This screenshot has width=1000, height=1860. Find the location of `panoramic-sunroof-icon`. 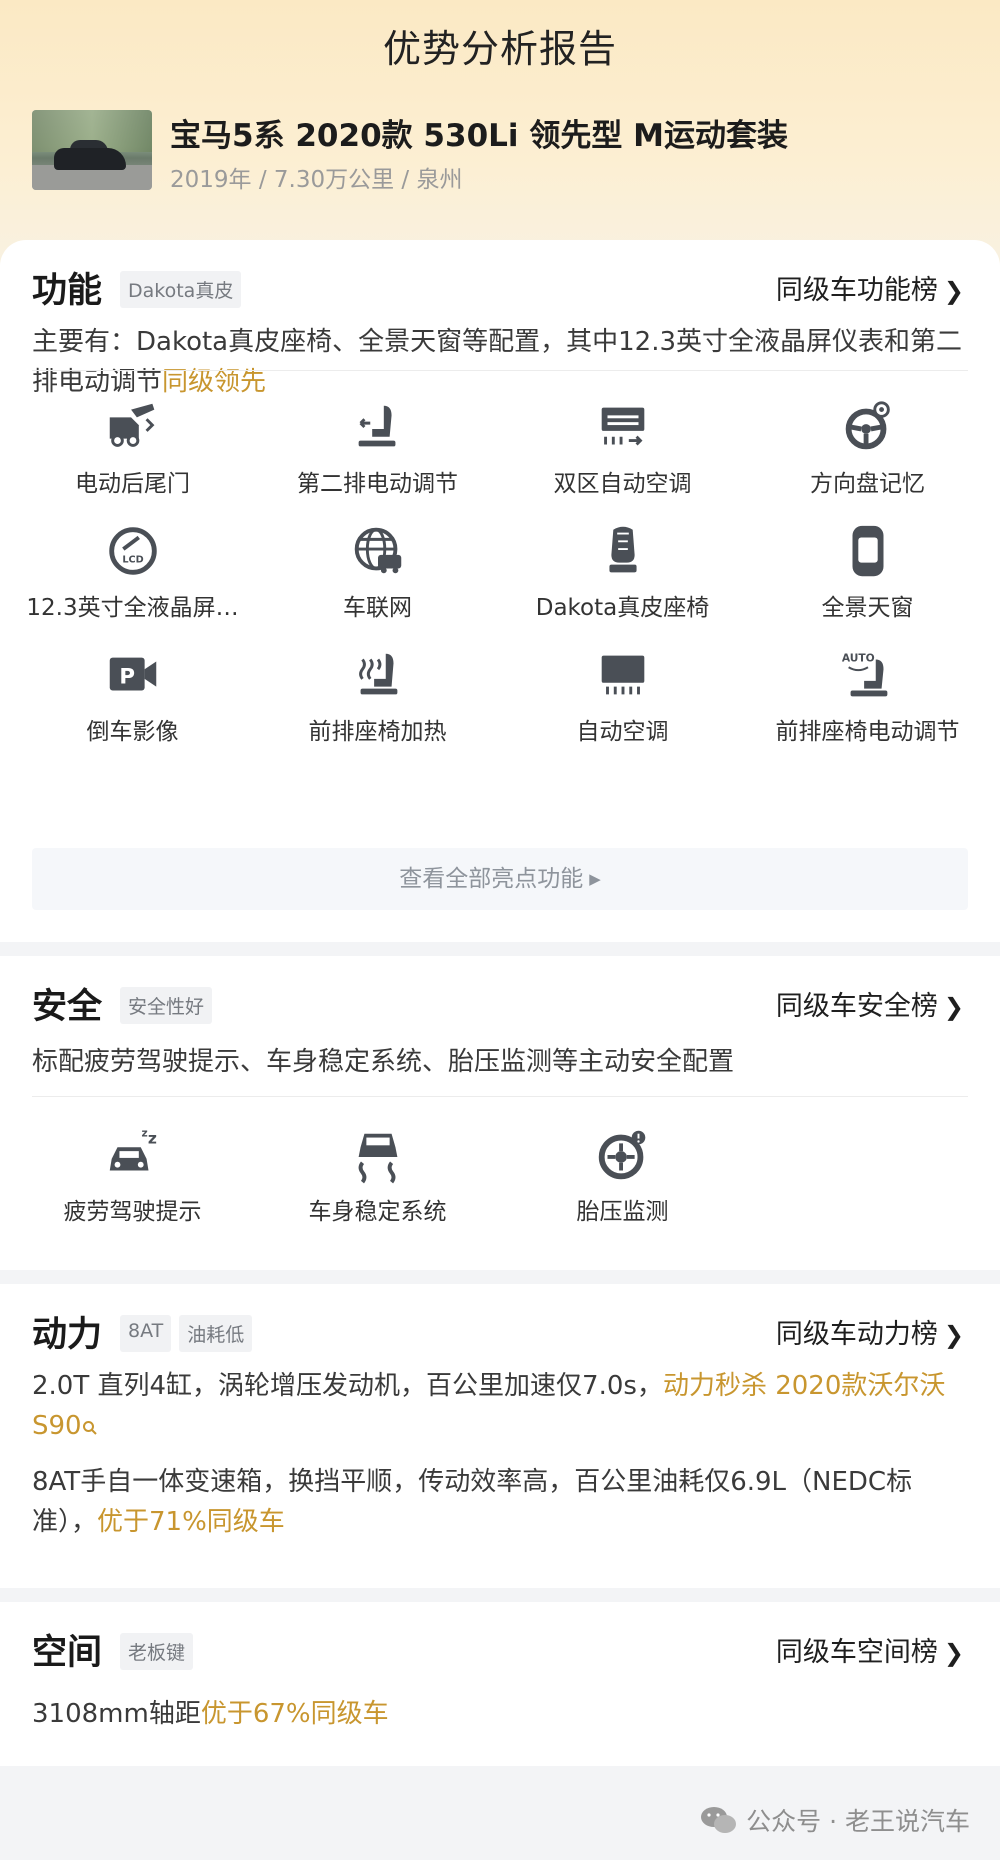

panoramic-sunroof-icon is located at coordinates (867, 551).